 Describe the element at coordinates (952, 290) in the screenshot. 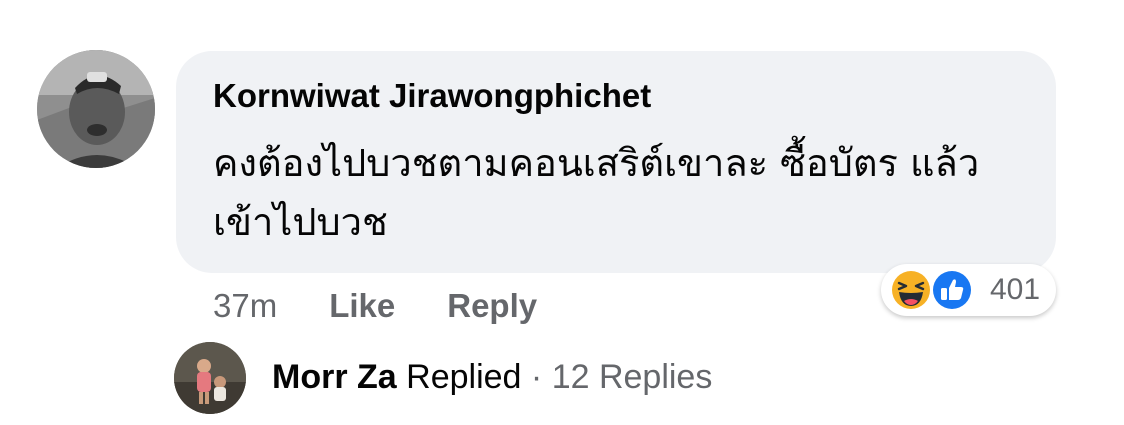

I see `like-thumb-icon` at that location.